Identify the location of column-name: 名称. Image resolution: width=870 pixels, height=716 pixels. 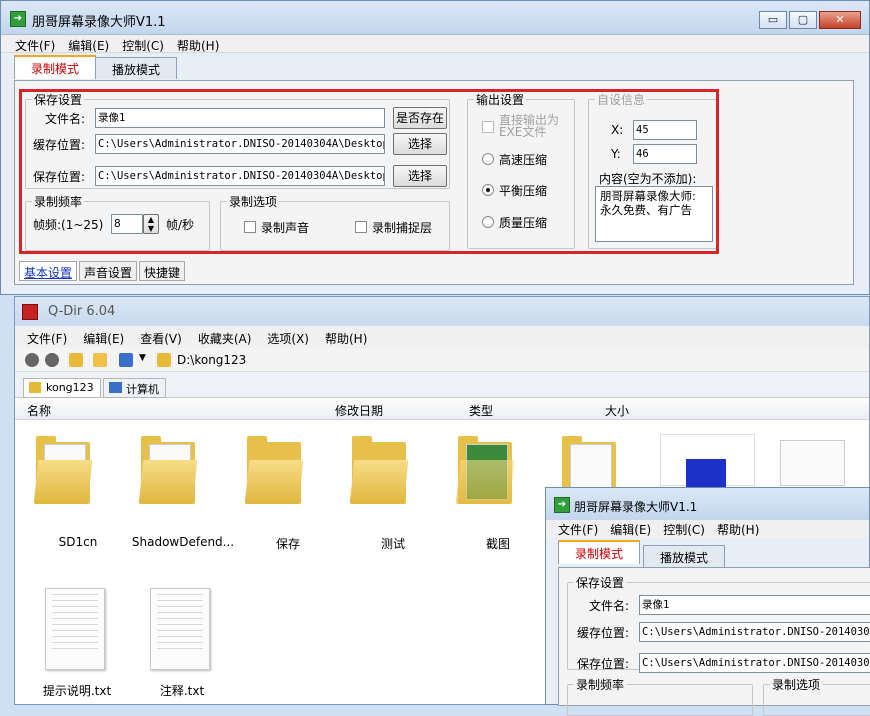
(39, 410).